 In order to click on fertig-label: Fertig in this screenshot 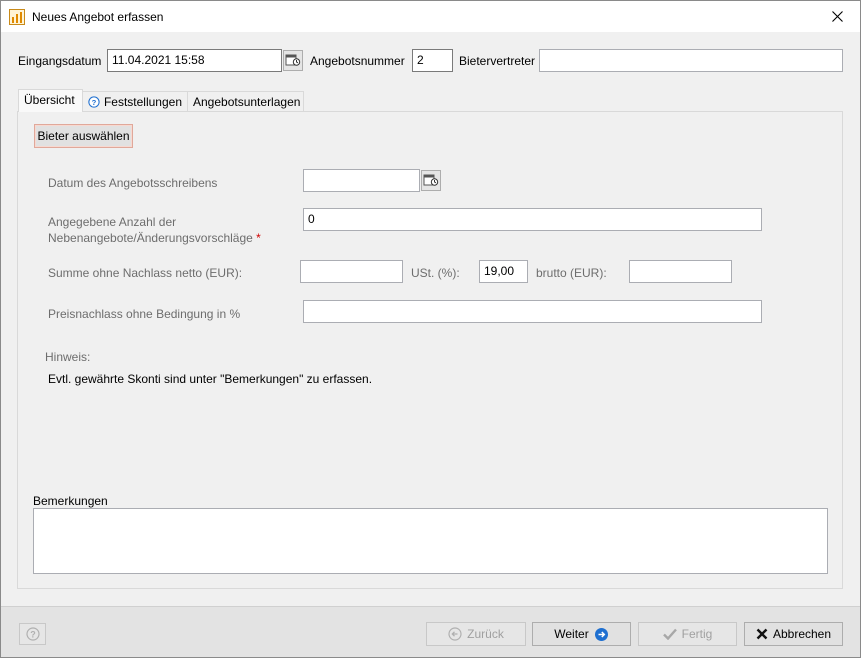, I will do `click(697, 634)`.